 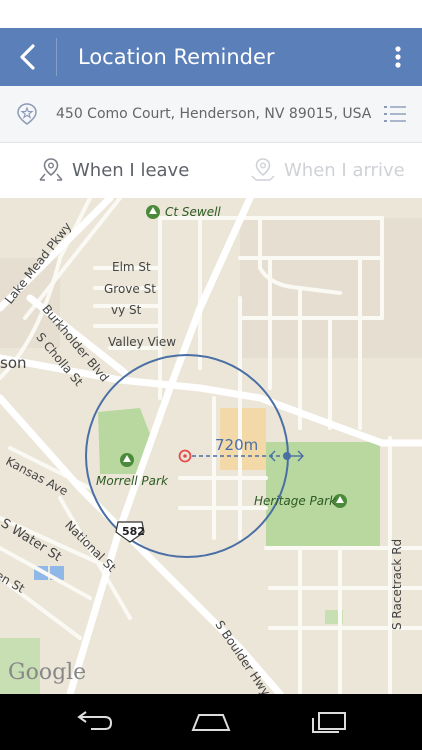 I want to click on app-bar: Location Reminder, so click(x=211, y=57).